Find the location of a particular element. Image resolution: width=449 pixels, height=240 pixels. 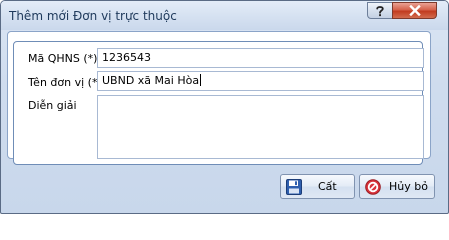

cancel-button: Hủy bỏ is located at coordinates (397, 186).